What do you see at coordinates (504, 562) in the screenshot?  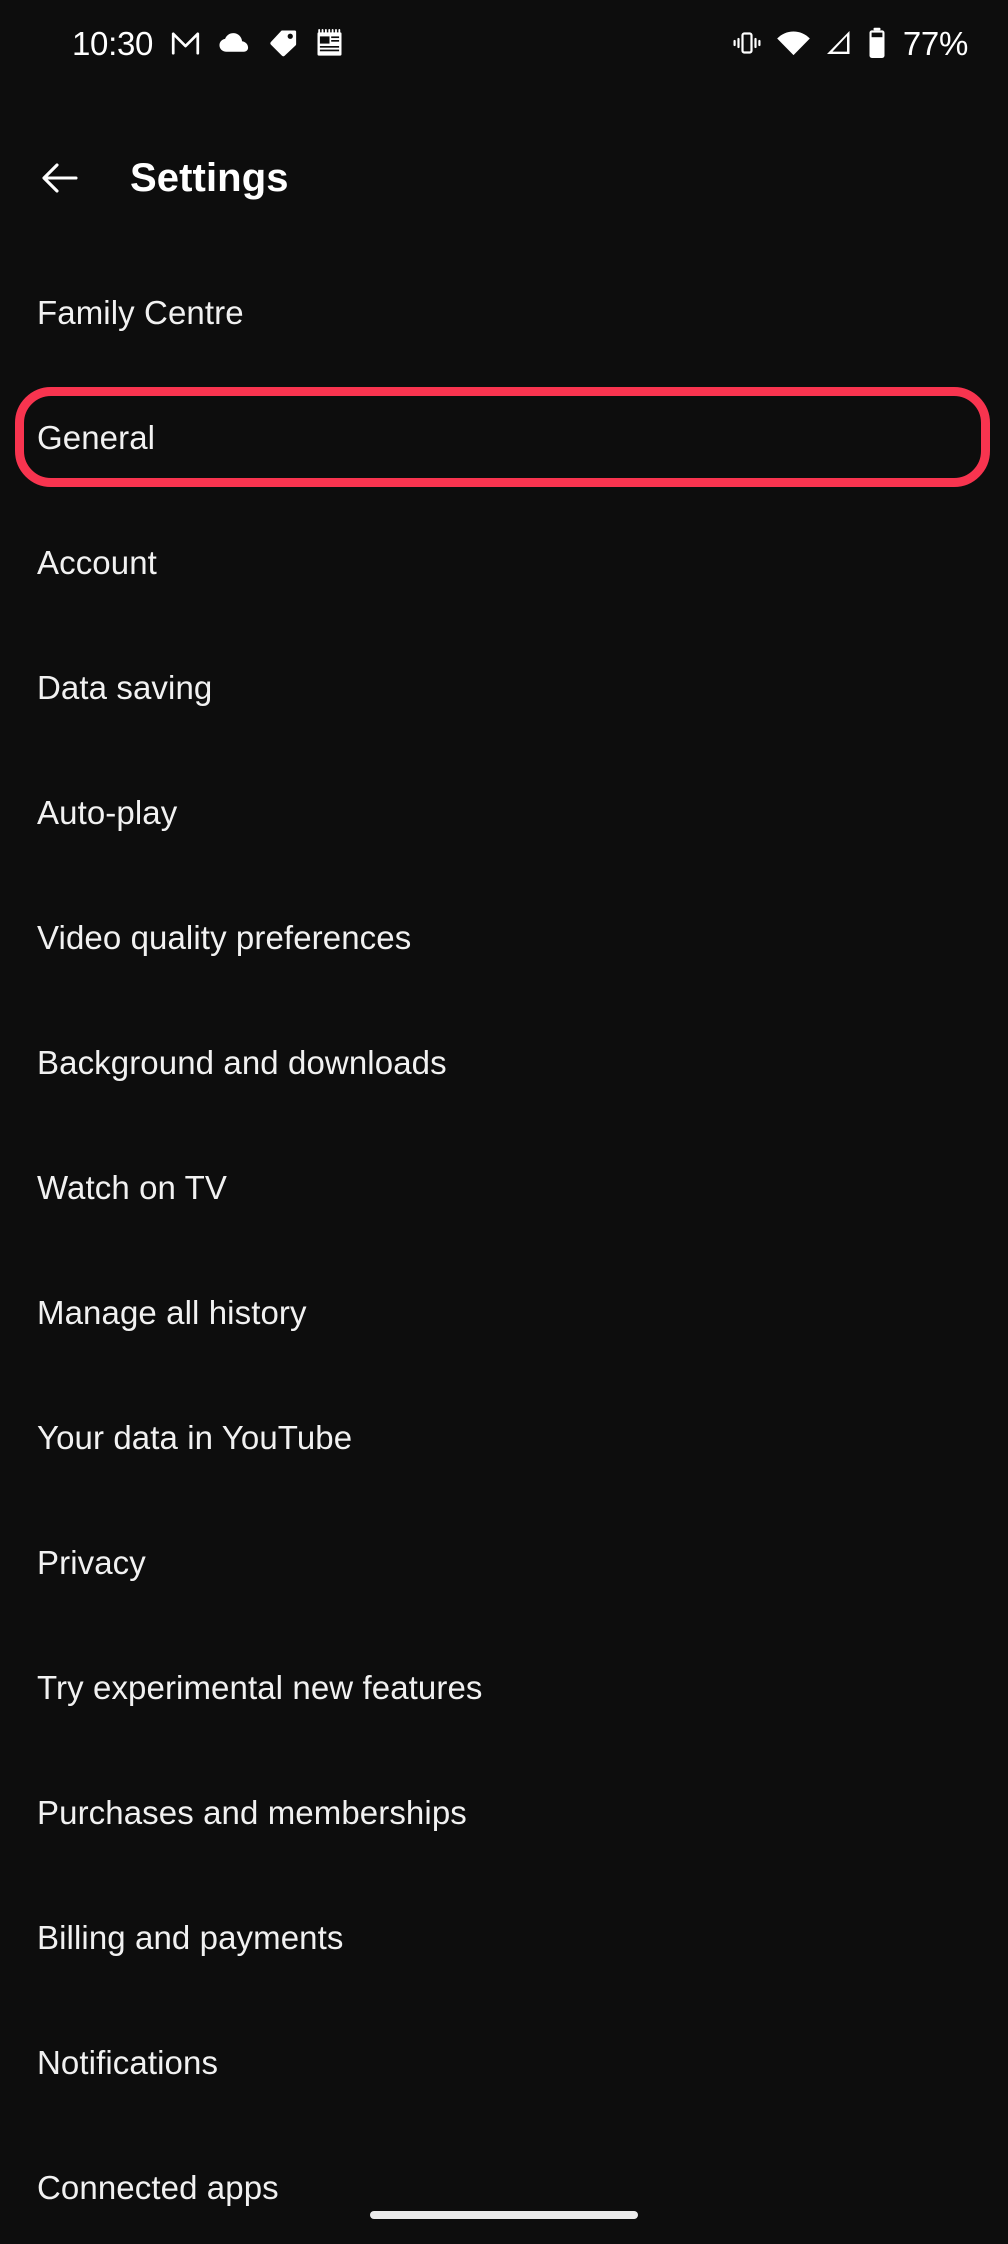 I see `settings-item-account: Account` at bounding box center [504, 562].